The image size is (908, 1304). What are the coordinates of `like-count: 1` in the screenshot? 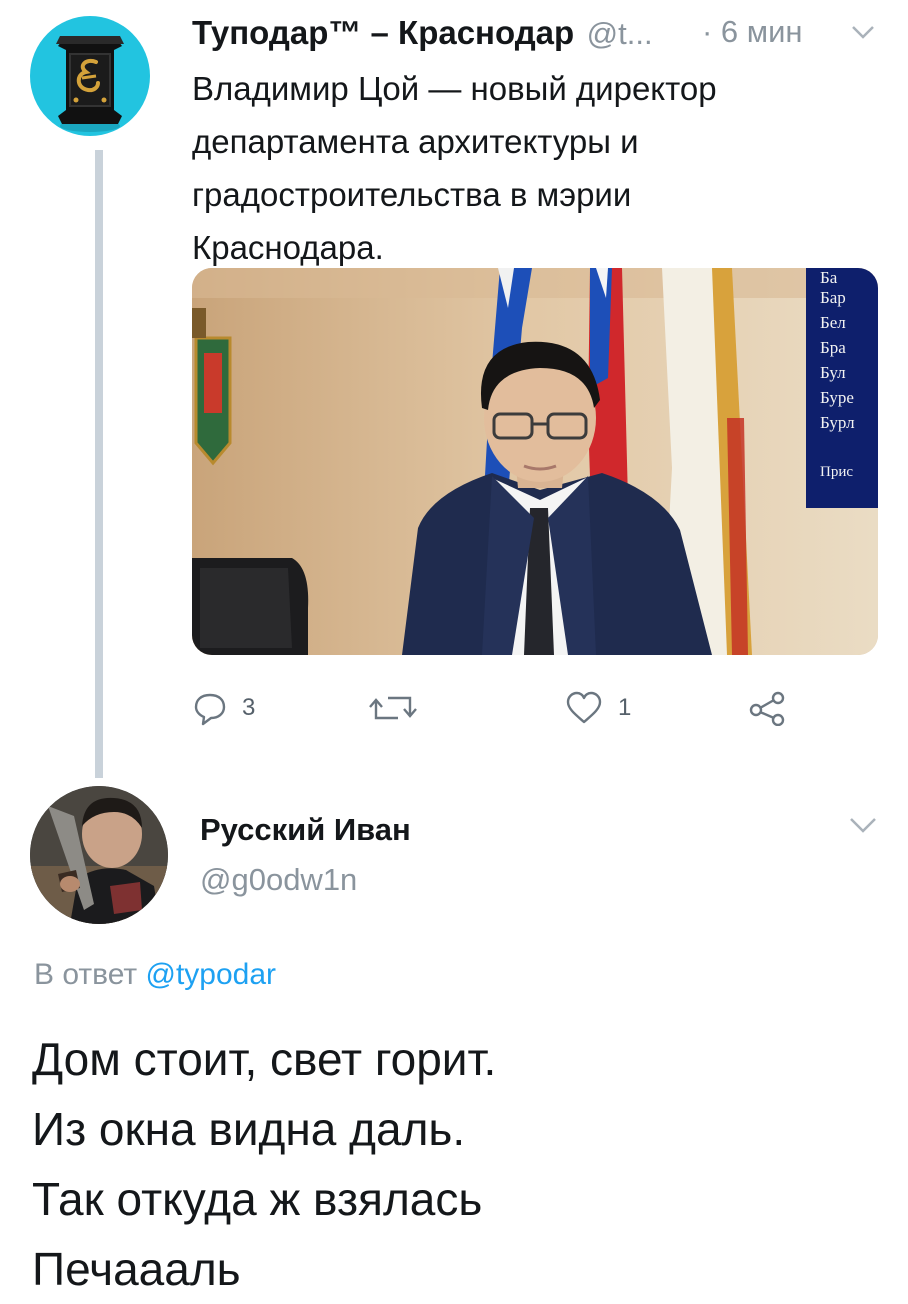 It's located at (625, 707).